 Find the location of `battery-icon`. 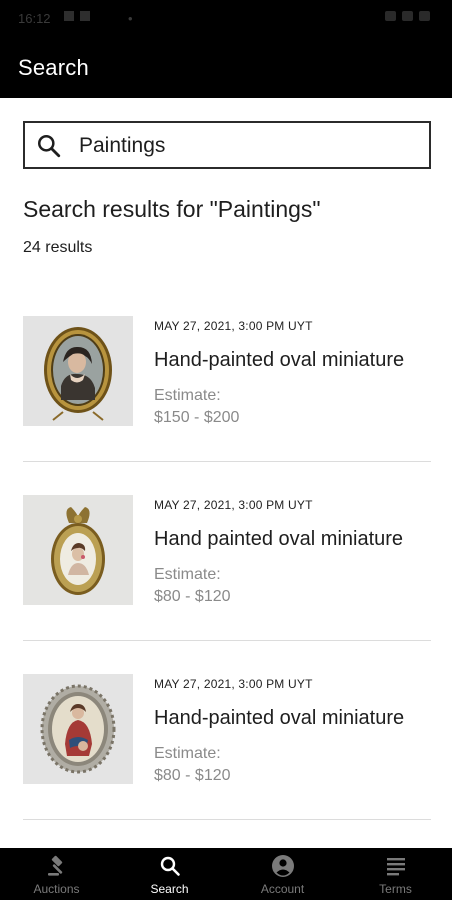

battery-icon is located at coordinates (424, 16).